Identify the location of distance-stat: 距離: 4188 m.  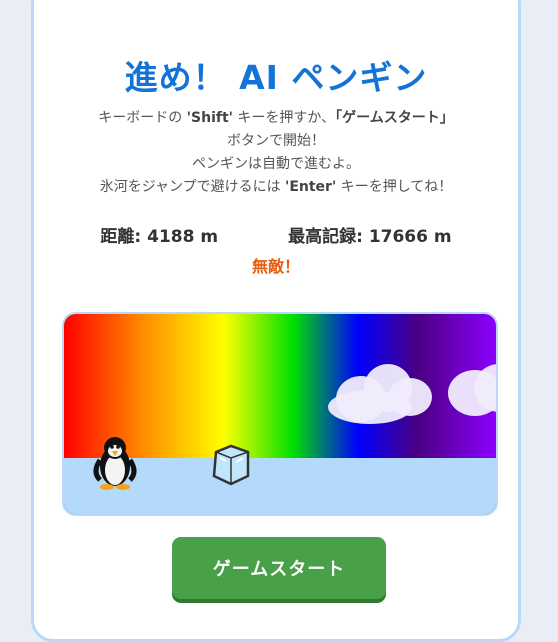
(159, 234).